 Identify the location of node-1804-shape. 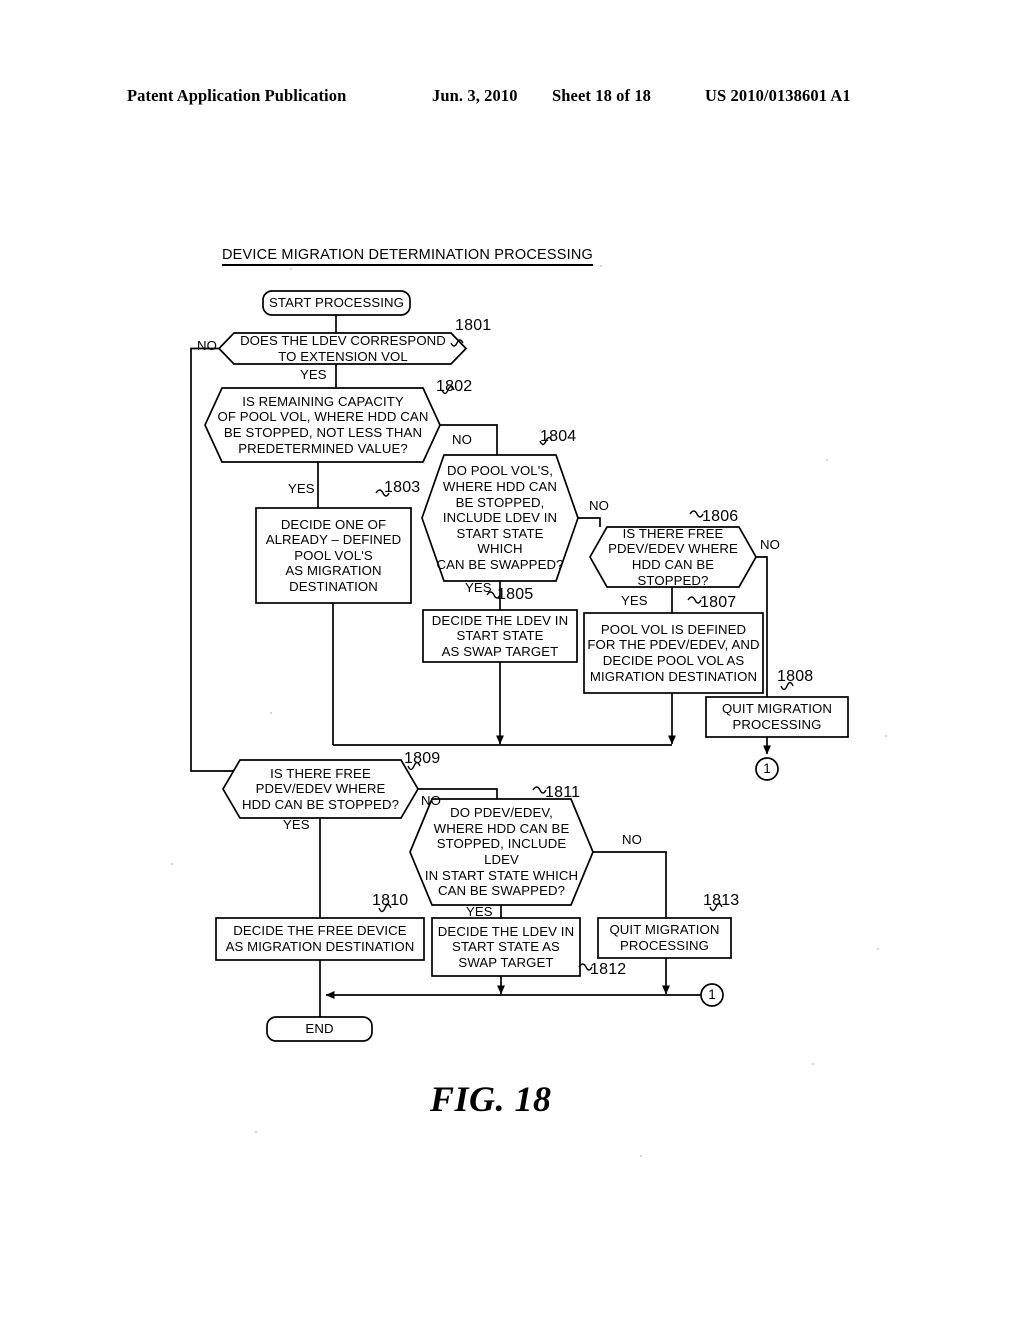
(500, 518).